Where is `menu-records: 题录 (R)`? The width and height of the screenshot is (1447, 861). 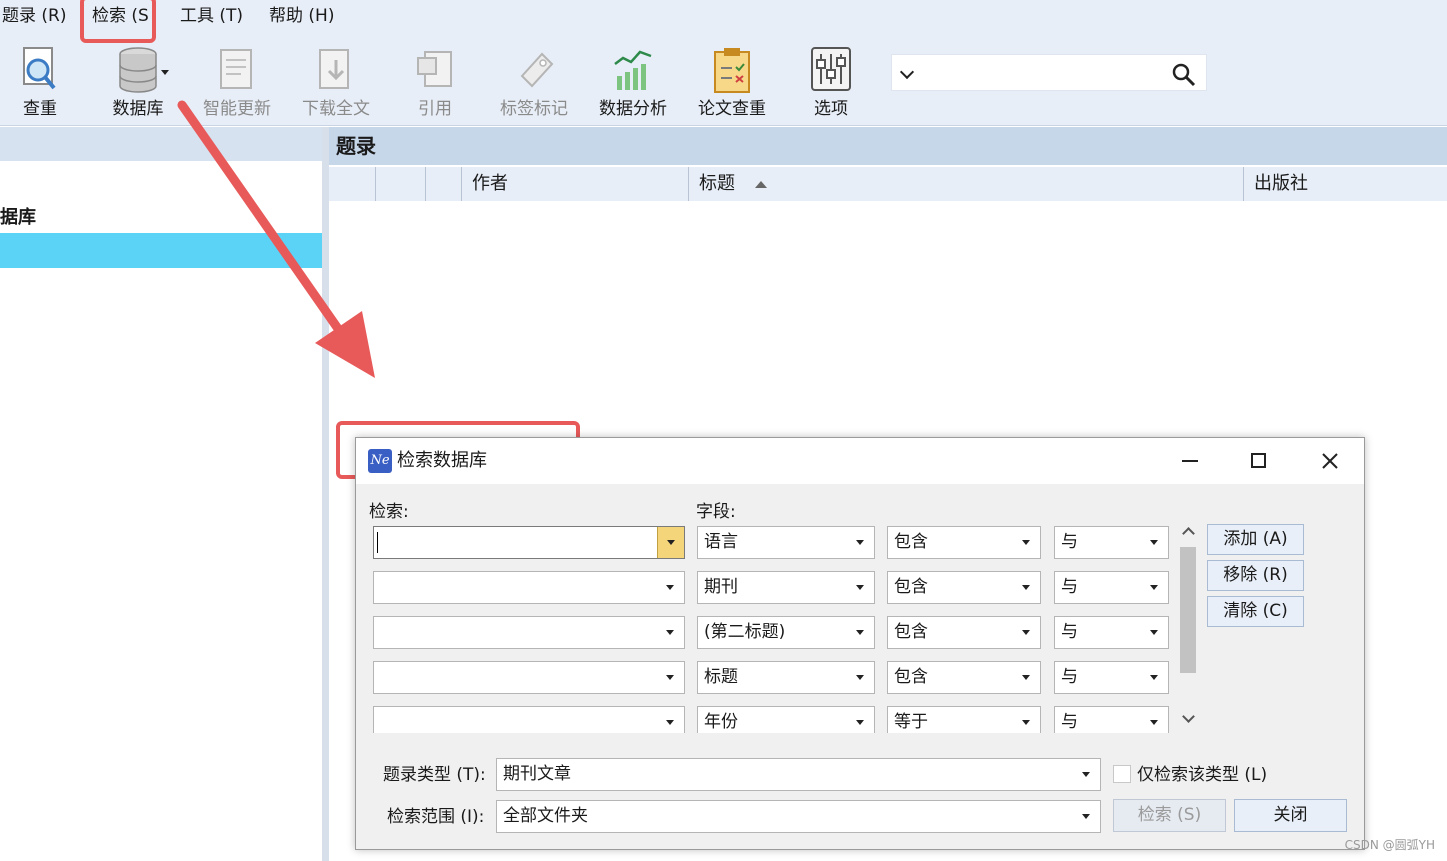 menu-records: 题录 (R) is located at coordinates (34, 16).